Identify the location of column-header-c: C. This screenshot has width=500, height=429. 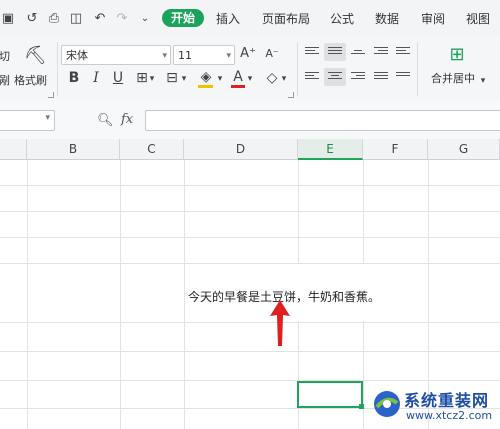
(152, 149).